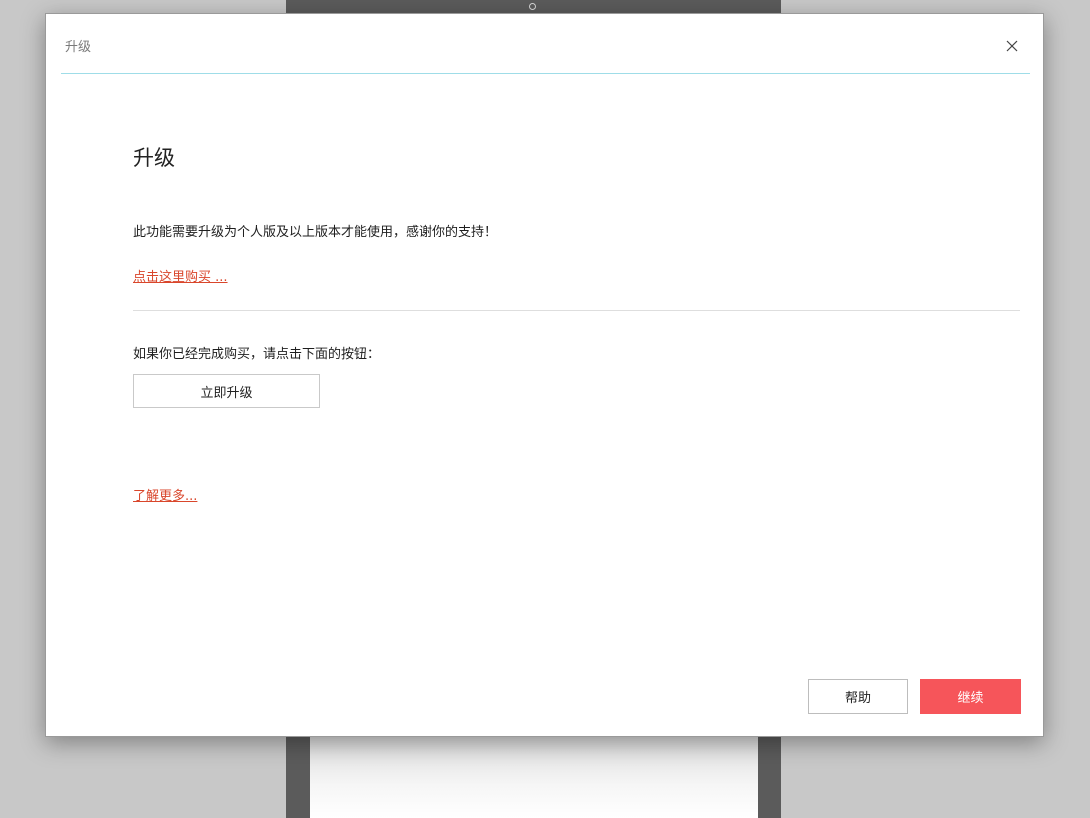 The width and height of the screenshot is (1090, 818). Describe the element at coordinates (315, 232) in the screenshot. I see `upgrade-description: 此功能需要升级为个人版及以上版本才能使用，感谢你的支持！` at that location.